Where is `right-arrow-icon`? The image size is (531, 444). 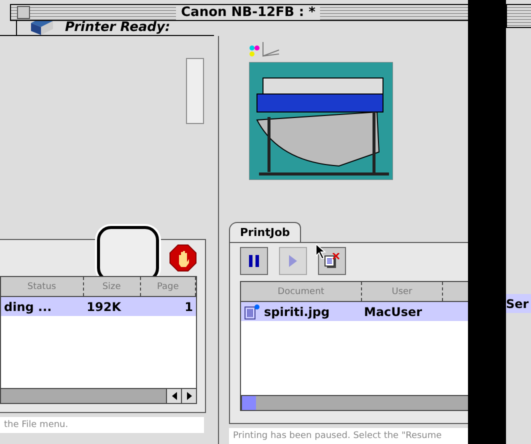
right-arrow-icon is located at coordinates (189, 396).